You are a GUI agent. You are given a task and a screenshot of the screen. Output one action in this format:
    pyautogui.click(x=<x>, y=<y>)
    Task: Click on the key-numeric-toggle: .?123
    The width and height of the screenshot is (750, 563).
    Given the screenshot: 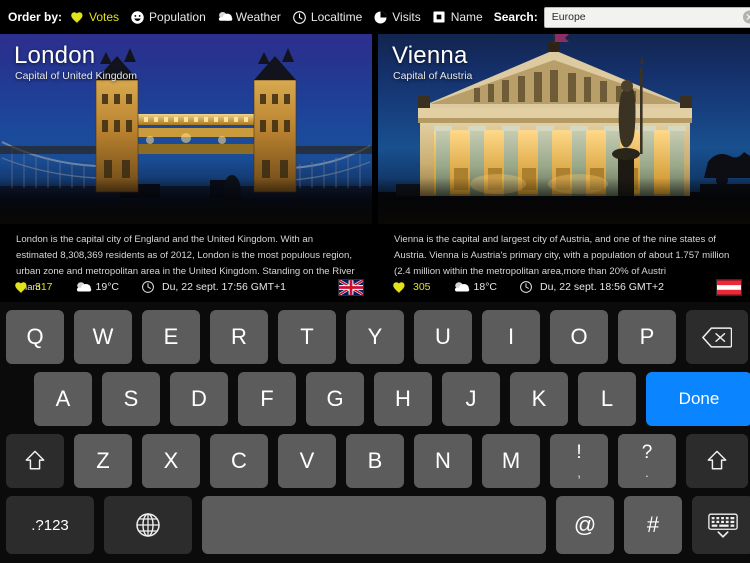 What is the action you would take?
    pyautogui.click(x=50, y=525)
    